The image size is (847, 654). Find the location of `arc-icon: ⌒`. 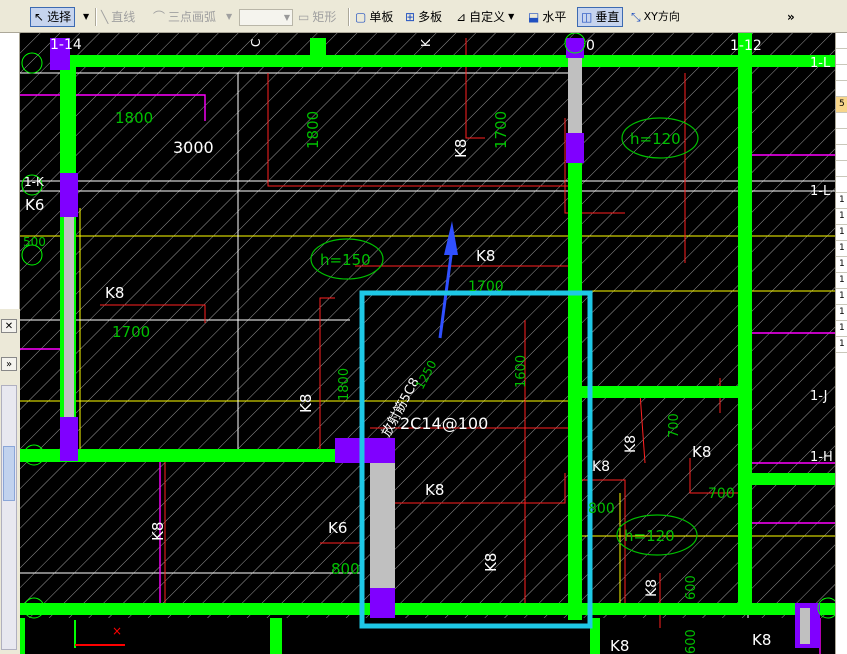

arc-icon: ⌒ is located at coordinates (159, 17).